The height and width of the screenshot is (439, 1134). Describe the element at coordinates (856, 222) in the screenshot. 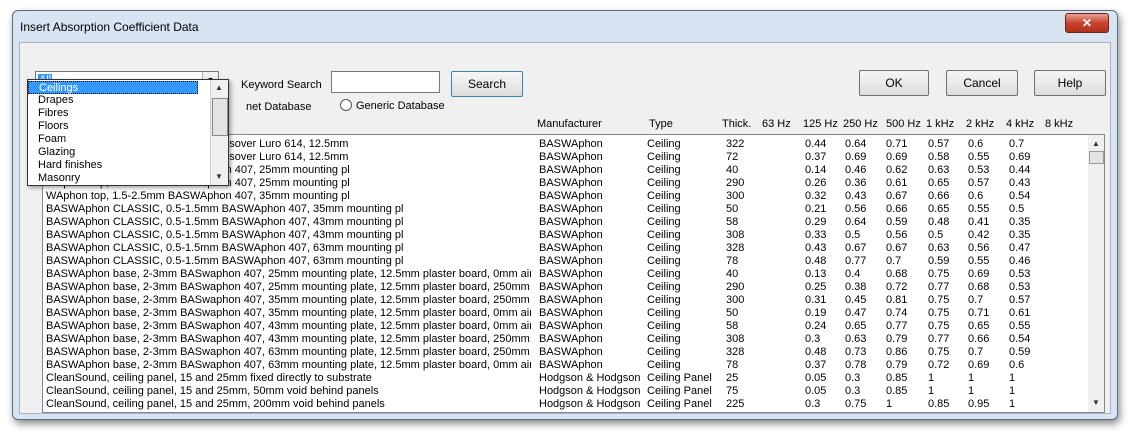

I see `cell-coefficient: 0.64` at that location.